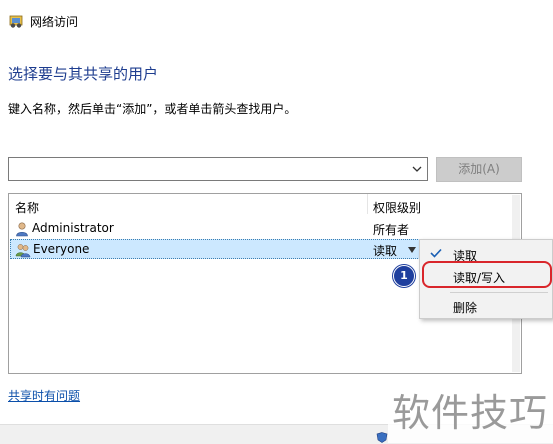  I want to click on user-icon, so click(22, 229).